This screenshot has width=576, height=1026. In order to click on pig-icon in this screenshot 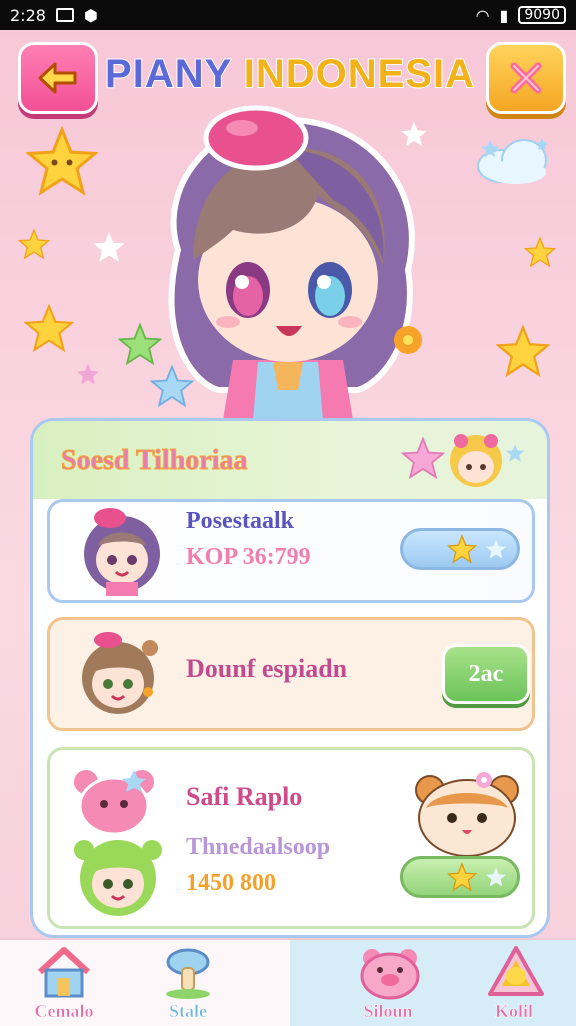, I will do `click(390, 974)`.